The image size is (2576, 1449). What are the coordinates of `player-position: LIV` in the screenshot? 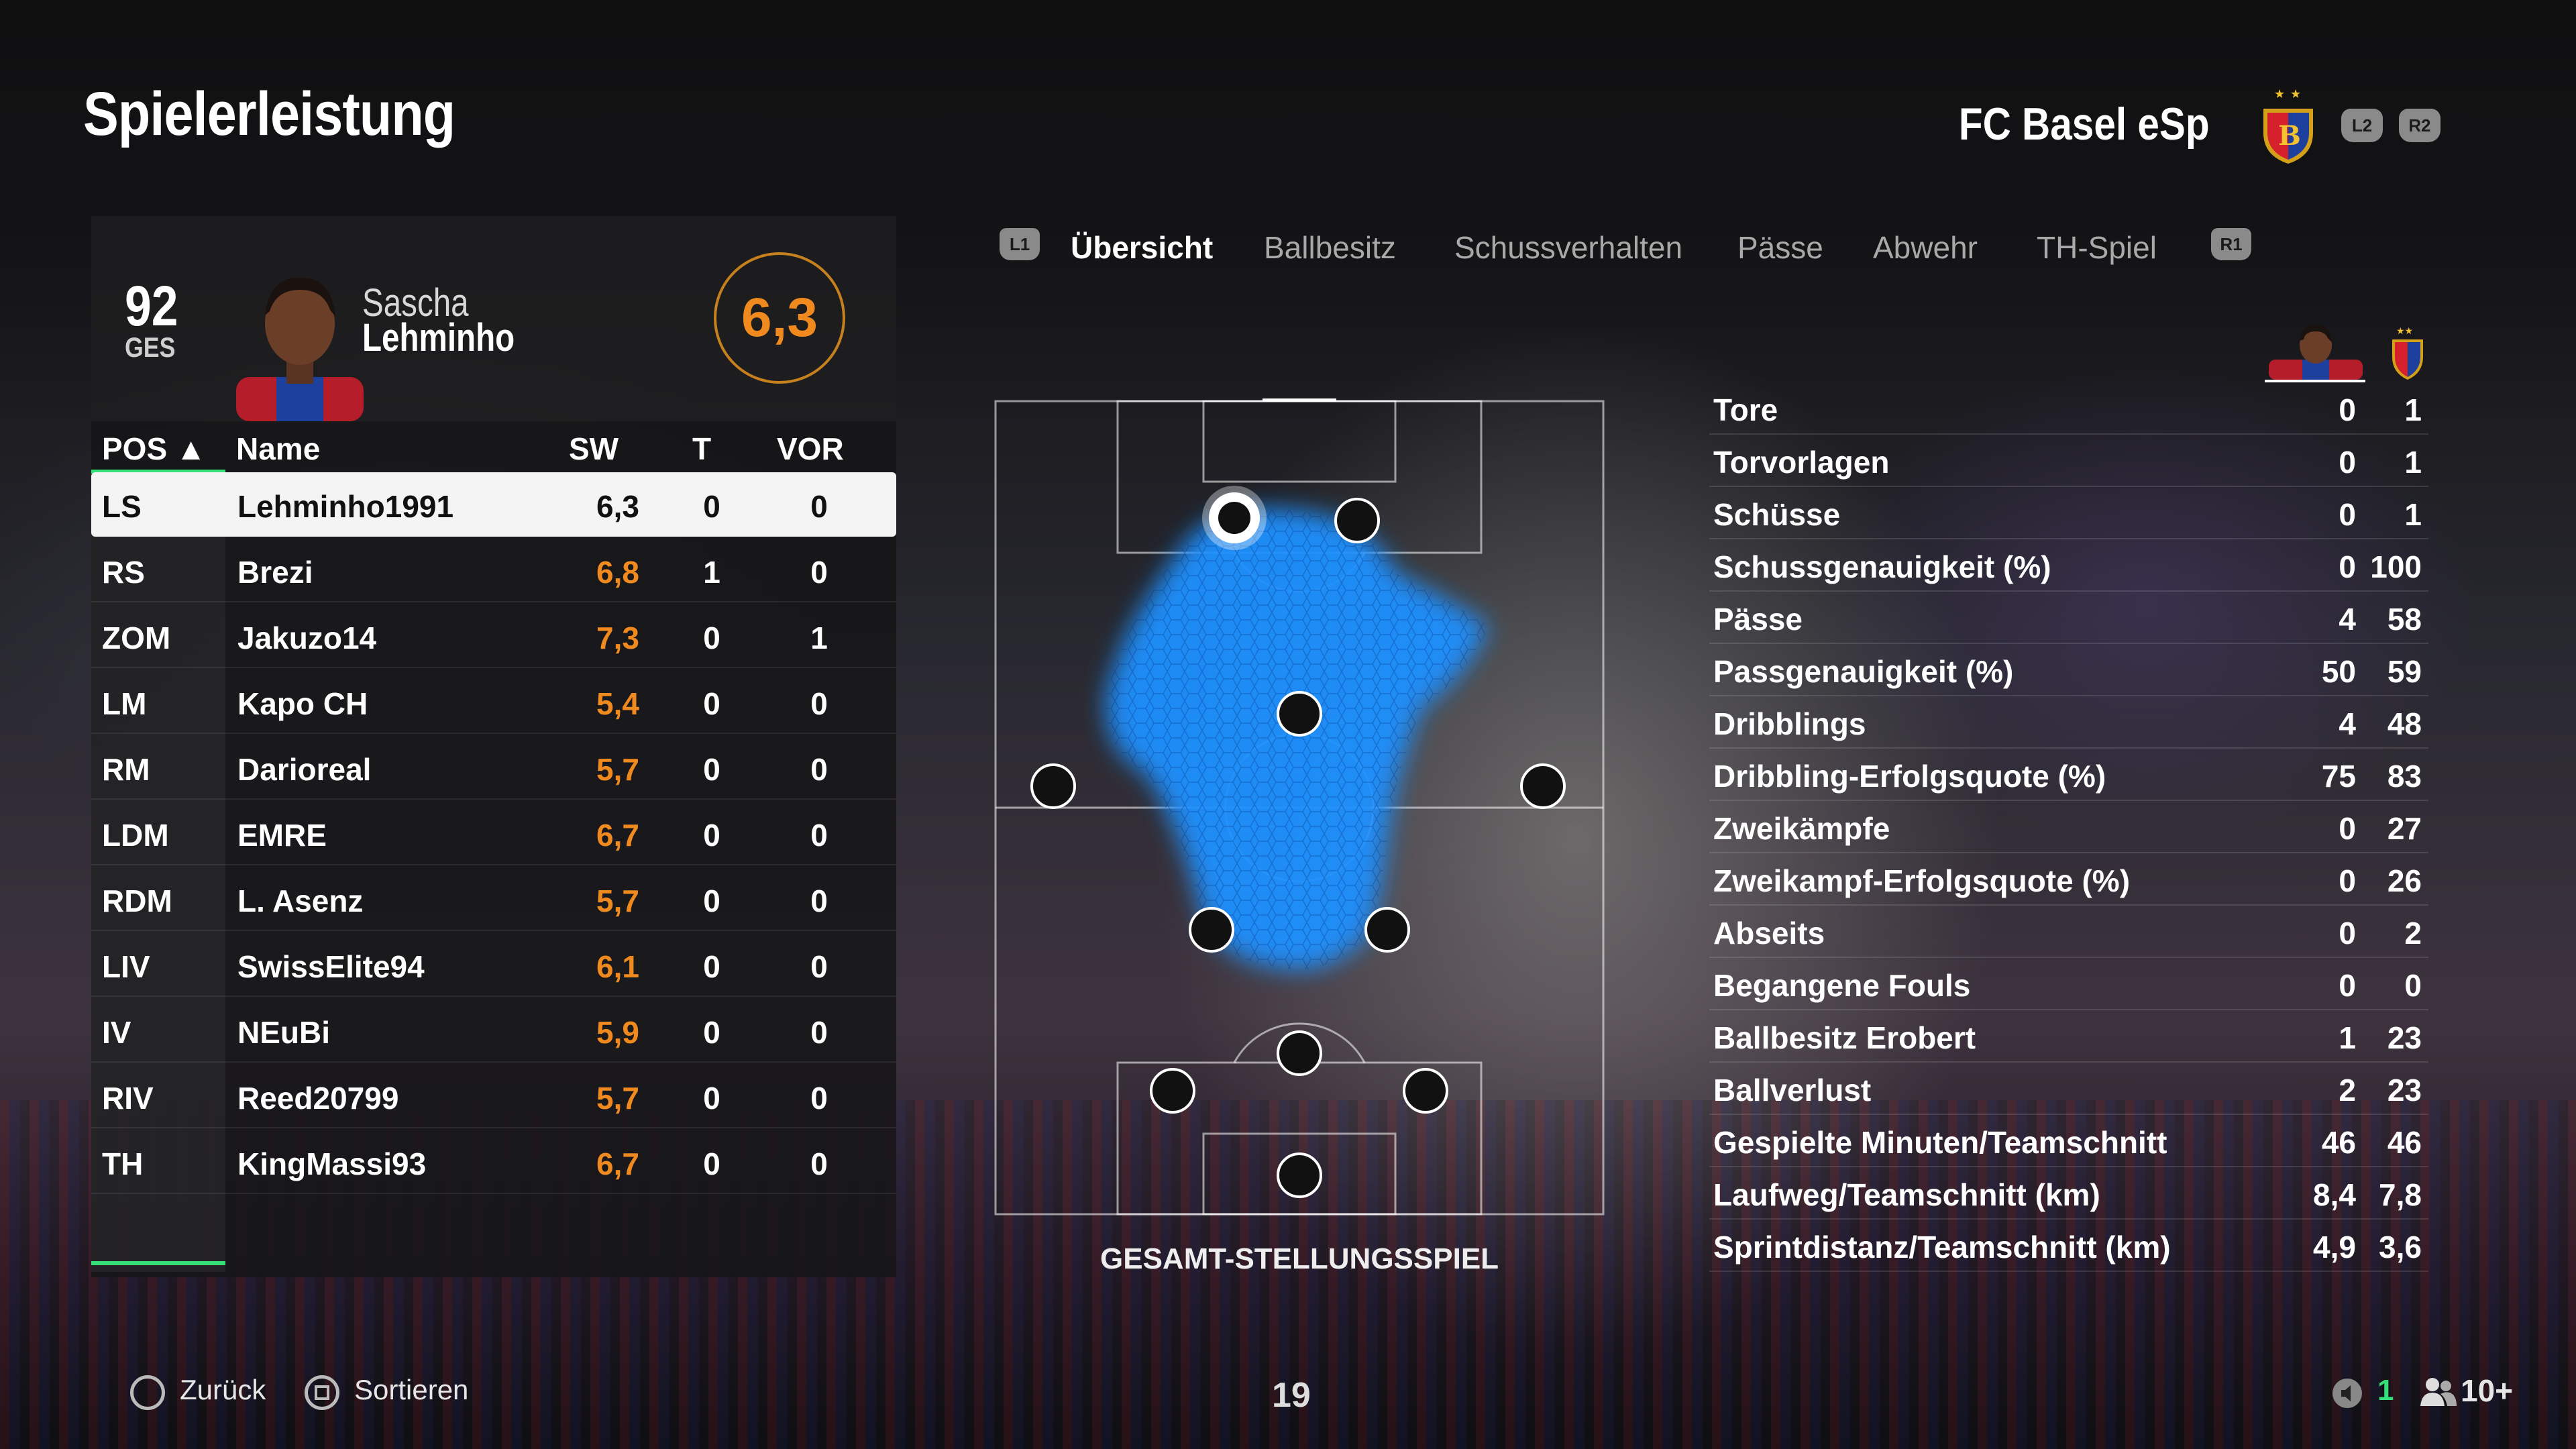 It's located at (126, 966).